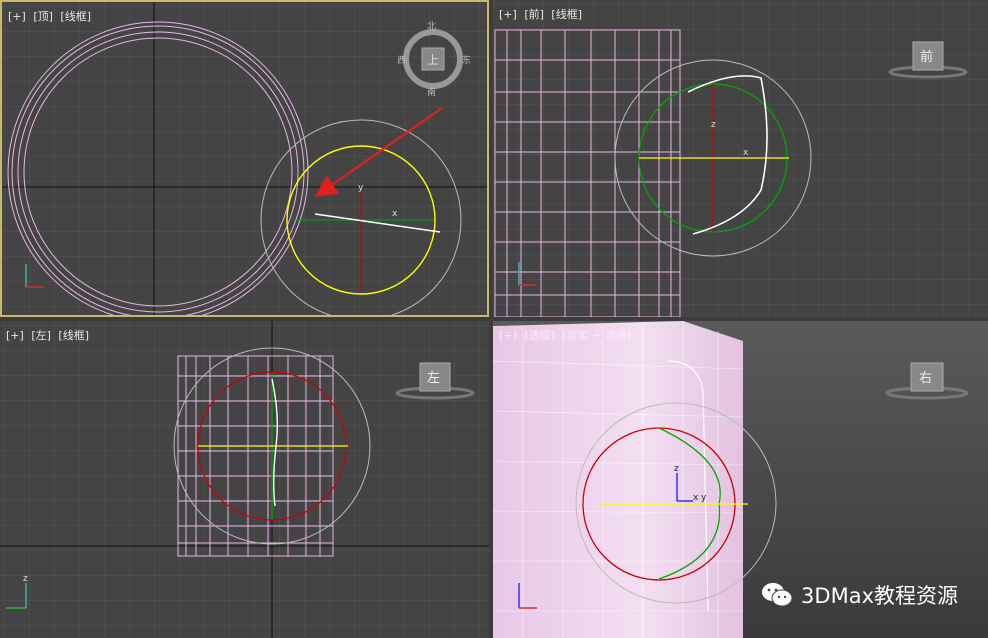 This screenshot has width=988, height=638. Describe the element at coordinates (539, 335) in the screenshot. I see `view-menu: [透视]` at that location.